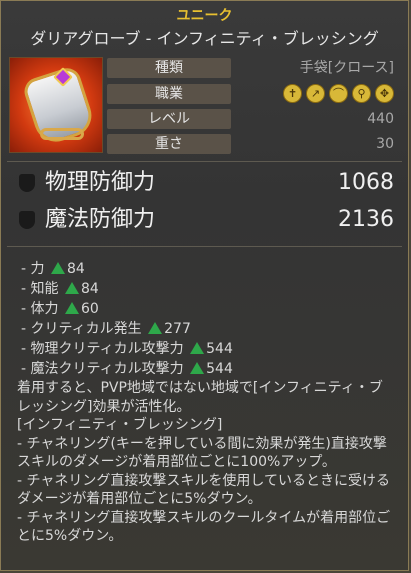 Image resolution: width=411 pixels, height=573 pixels. Describe the element at coordinates (385, 144) in the screenshot. I see `weight-value: 30` at that location.